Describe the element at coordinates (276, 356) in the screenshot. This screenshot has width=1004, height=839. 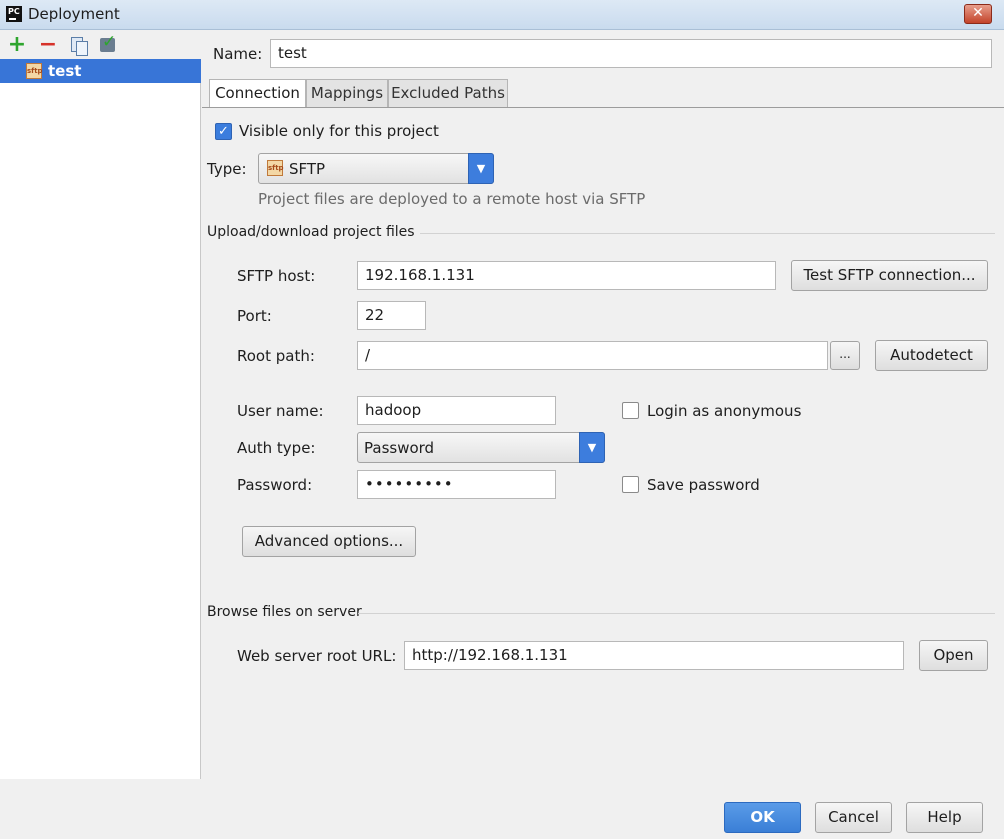
I see `root-path-label: Root path:` at that location.